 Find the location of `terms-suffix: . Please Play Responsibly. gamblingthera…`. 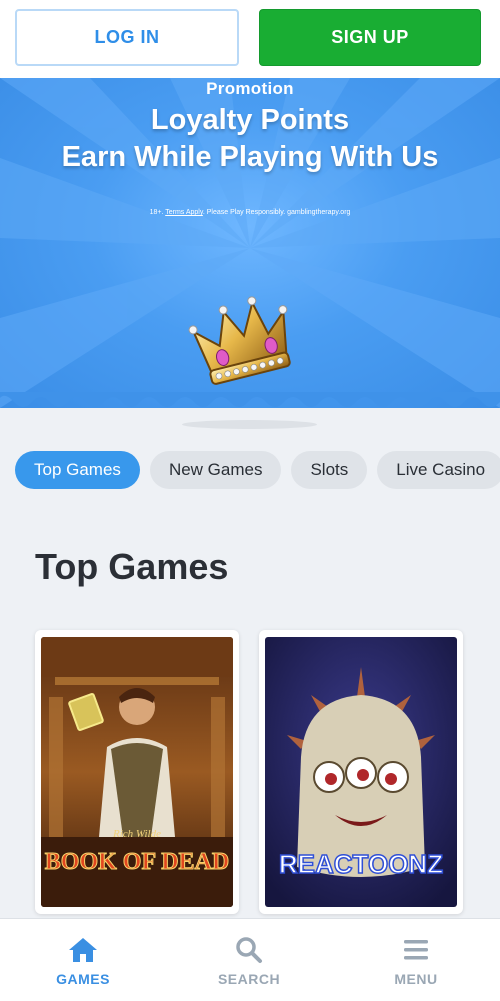

terms-suffix: . Please Play Responsibly. gamblingthera… is located at coordinates (276, 212).